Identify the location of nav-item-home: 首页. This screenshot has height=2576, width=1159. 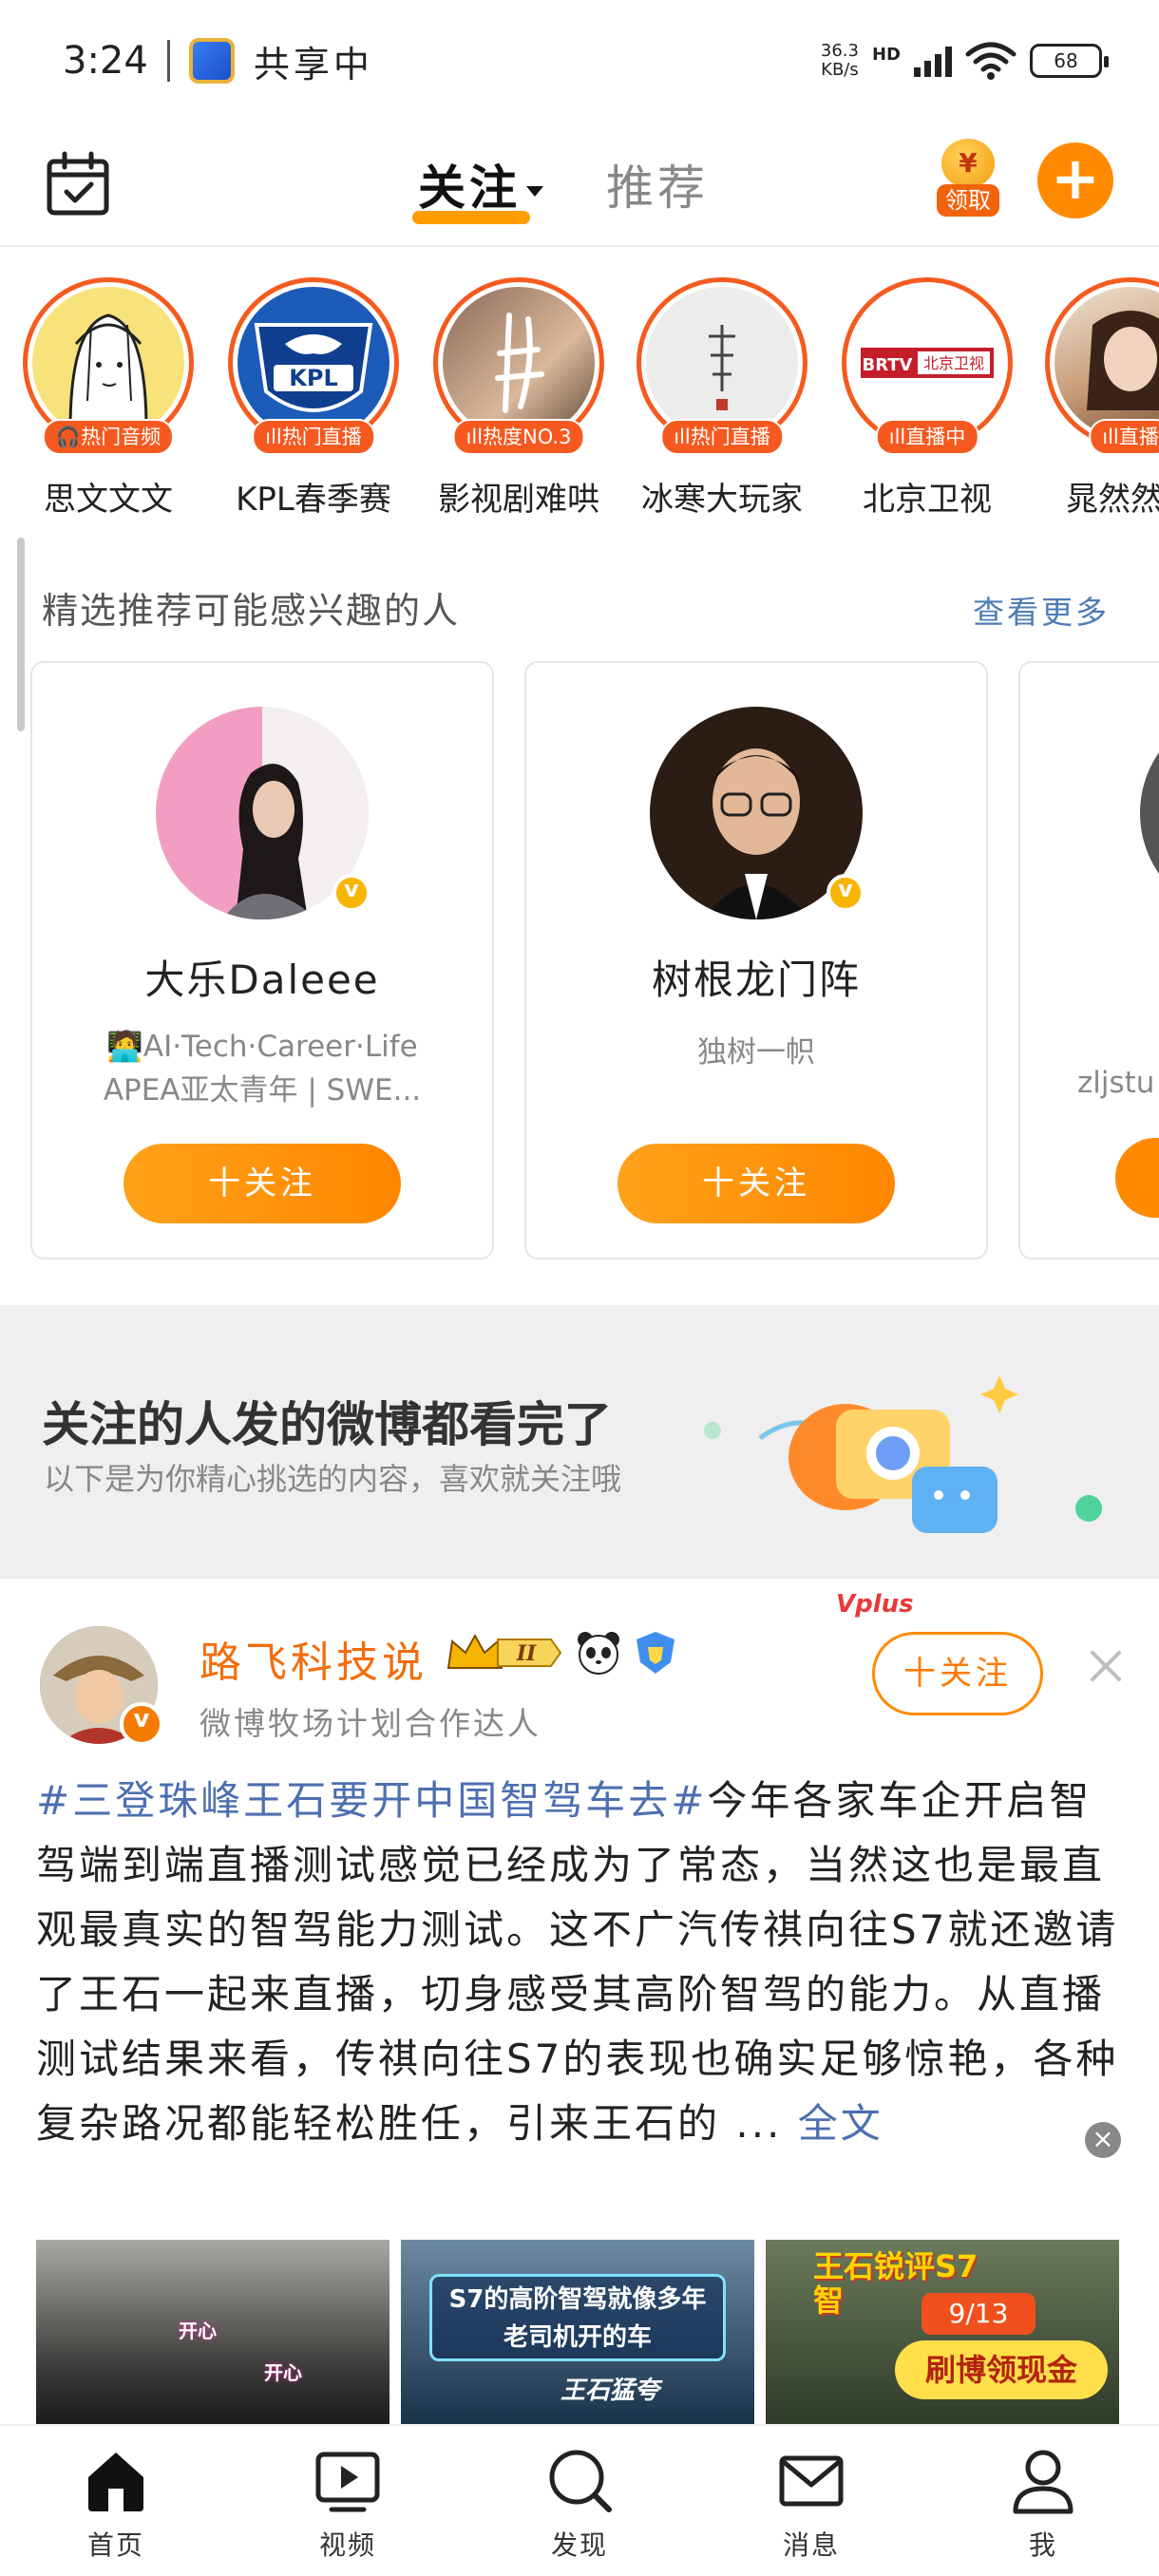
(116, 2501).